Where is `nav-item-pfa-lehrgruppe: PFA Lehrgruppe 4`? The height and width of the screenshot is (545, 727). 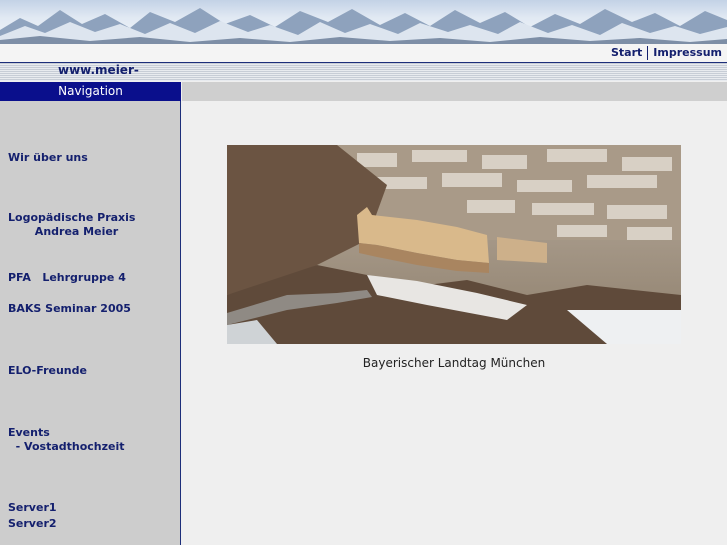 nav-item-pfa-lehrgruppe: PFA Lehrgruppe 4 is located at coordinates (67, 278).